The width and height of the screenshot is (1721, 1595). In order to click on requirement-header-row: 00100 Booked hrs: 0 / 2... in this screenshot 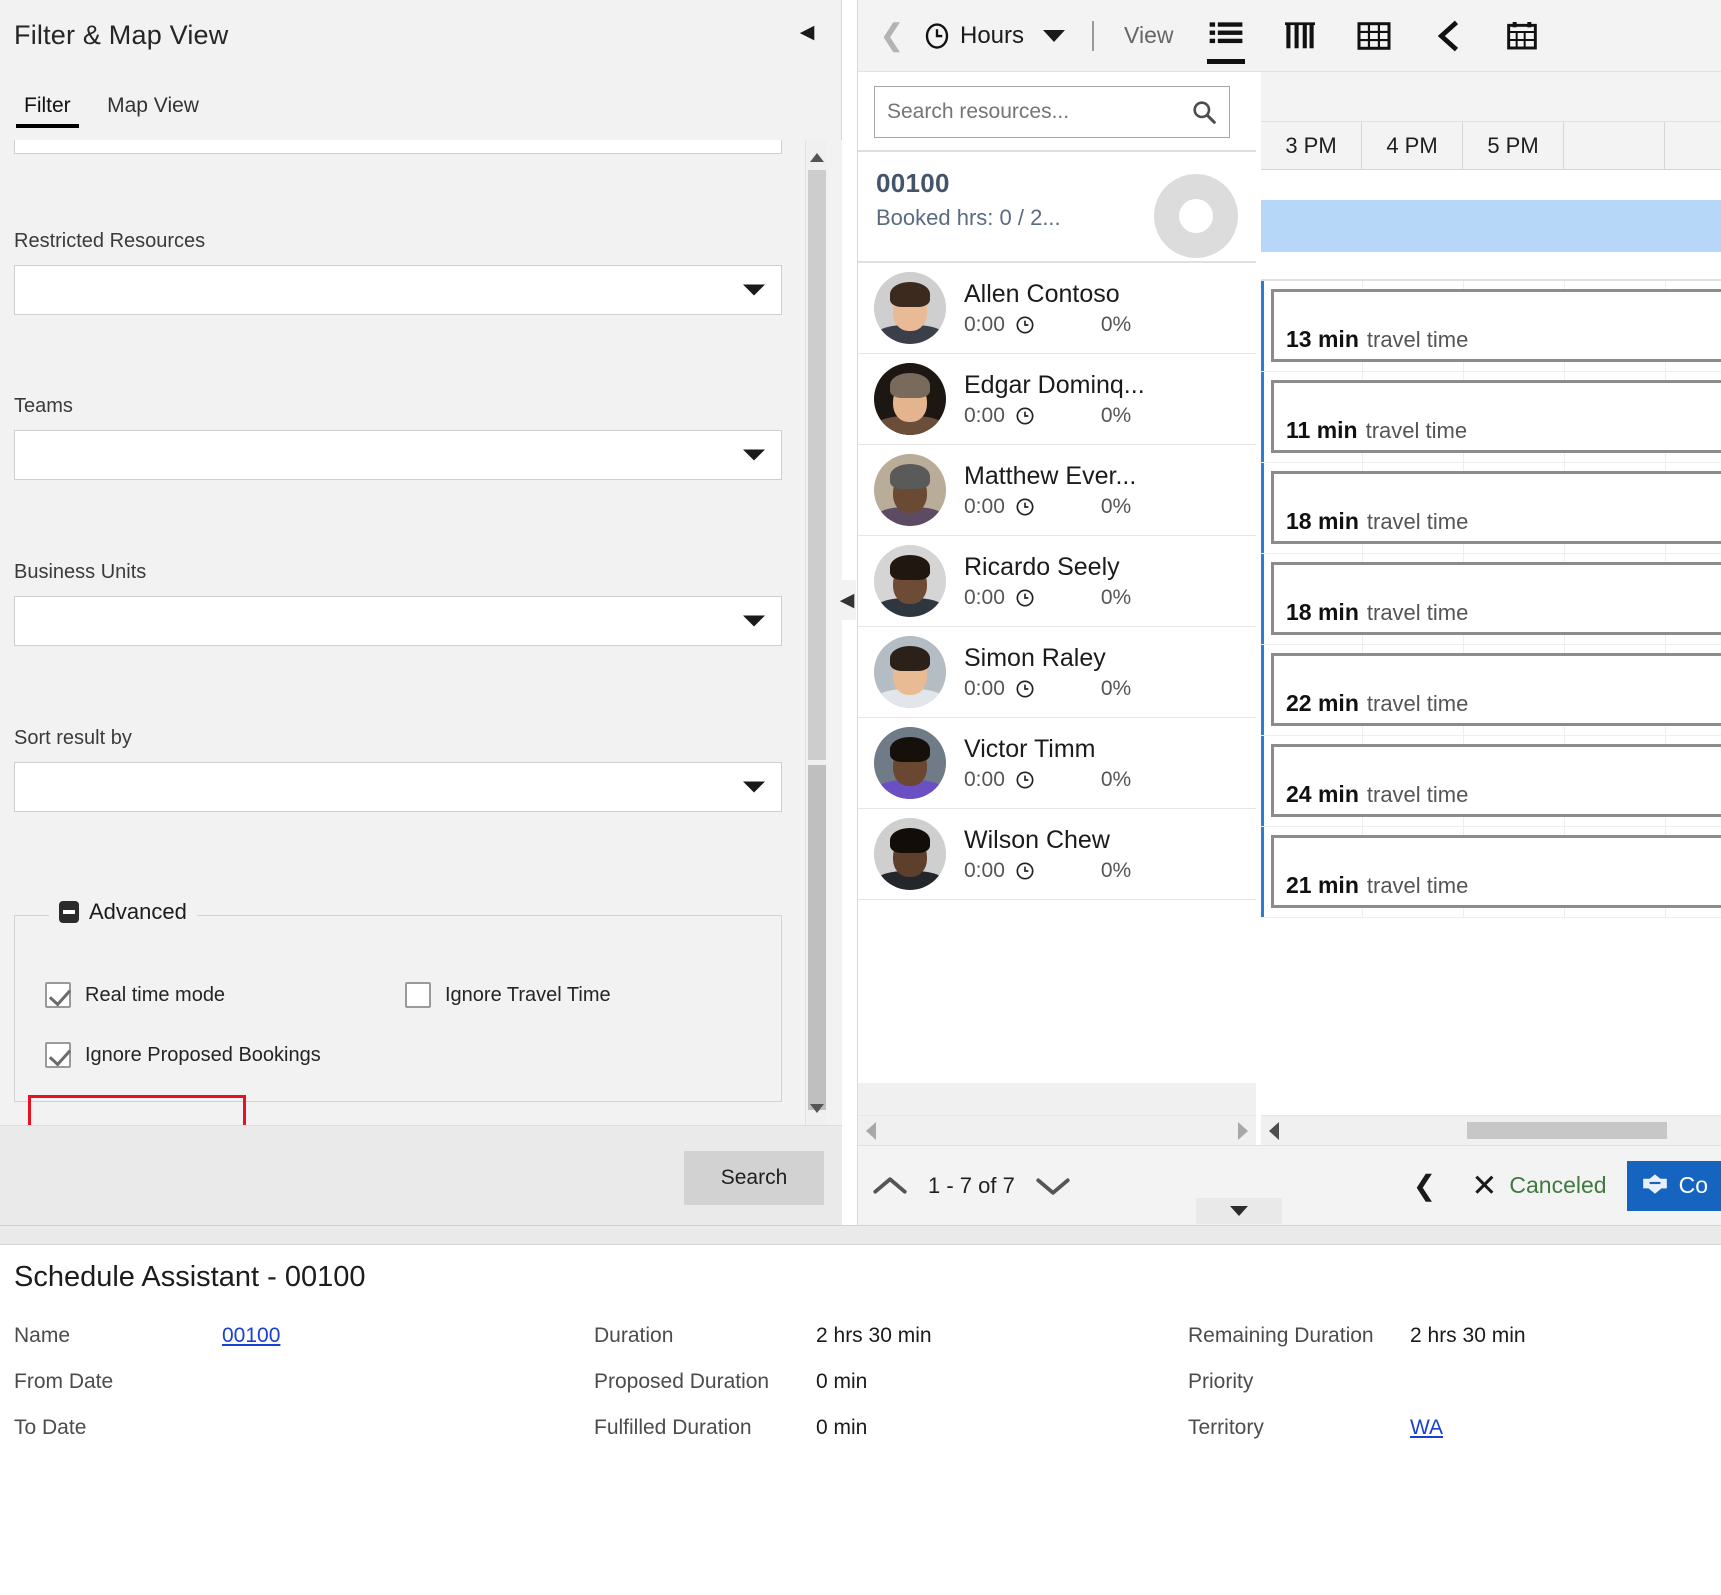, I will do `click(1057, 207)`.